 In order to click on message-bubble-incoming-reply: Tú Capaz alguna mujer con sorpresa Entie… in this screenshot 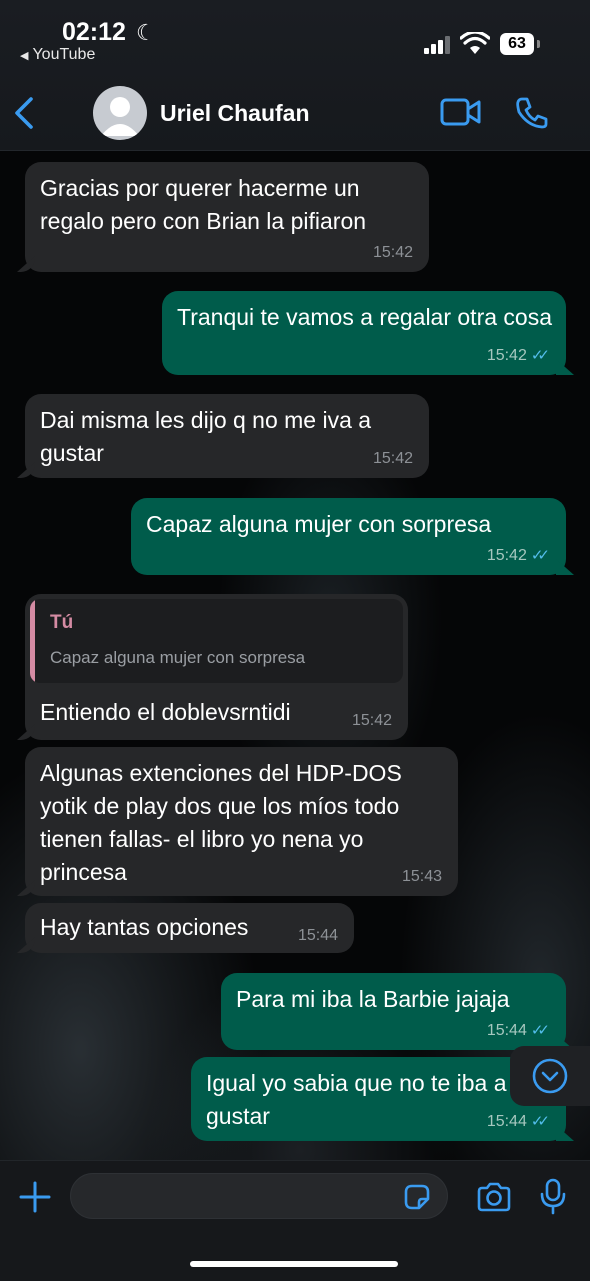, I will do `click(212, 667)`.